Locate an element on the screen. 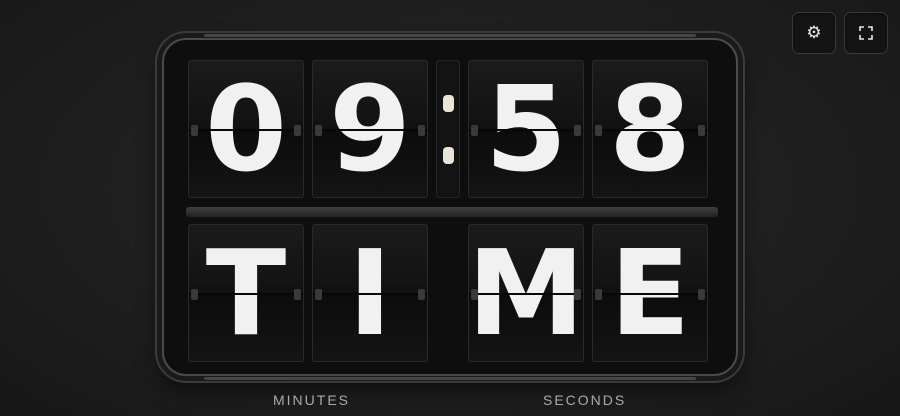 The height and width of the screenshot is (416, 900). minute-ones-digit: 9 is located at coordinates (370, 129).